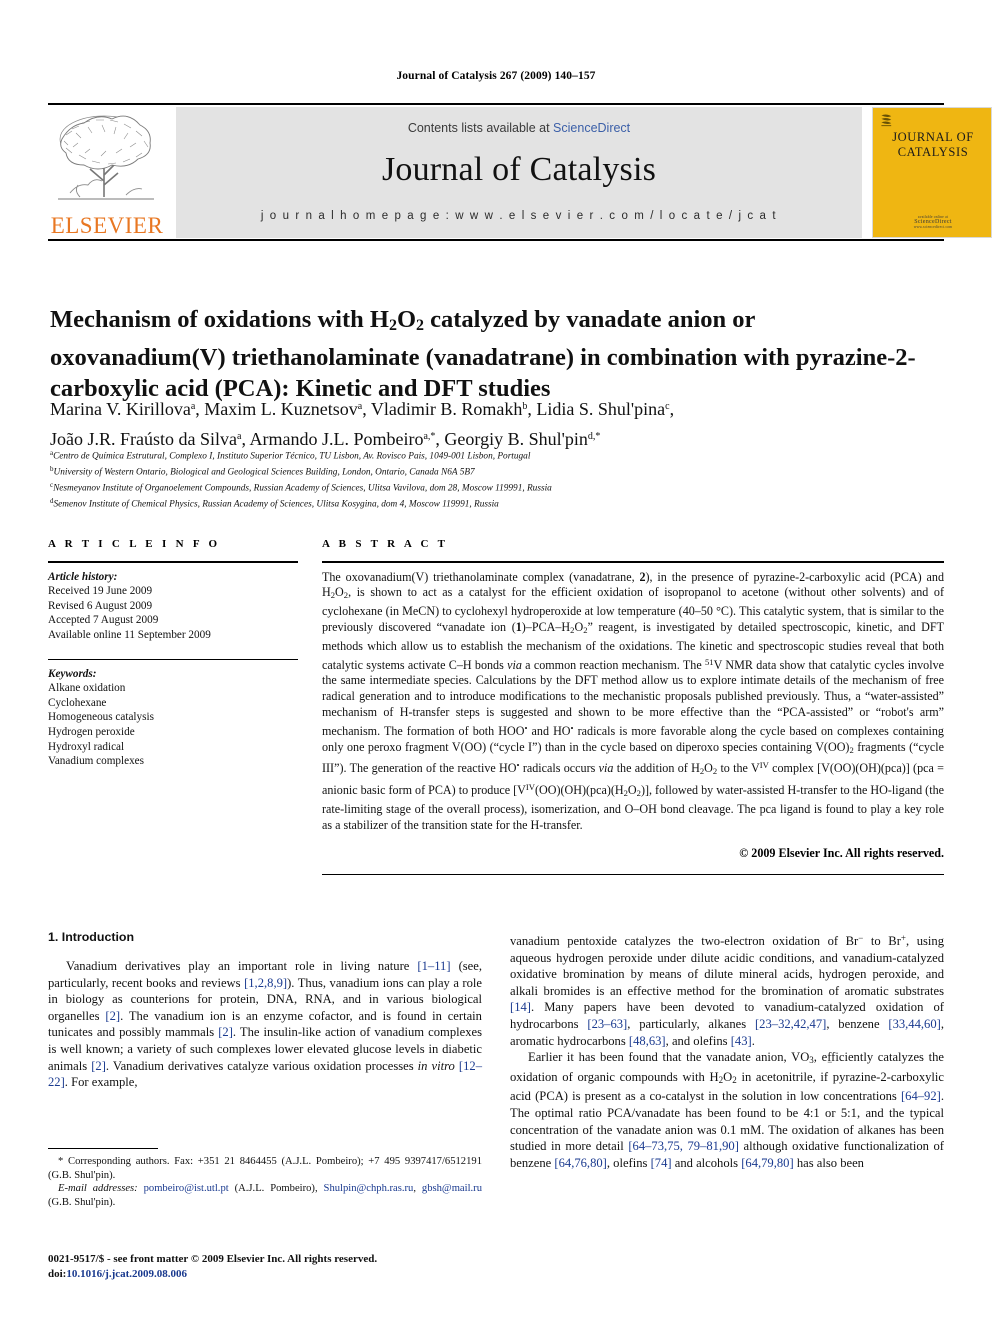  Describe the element at coordinates (173, 688) in the screenshot. I see `keyword-item: Alkane oxidation` at that location.